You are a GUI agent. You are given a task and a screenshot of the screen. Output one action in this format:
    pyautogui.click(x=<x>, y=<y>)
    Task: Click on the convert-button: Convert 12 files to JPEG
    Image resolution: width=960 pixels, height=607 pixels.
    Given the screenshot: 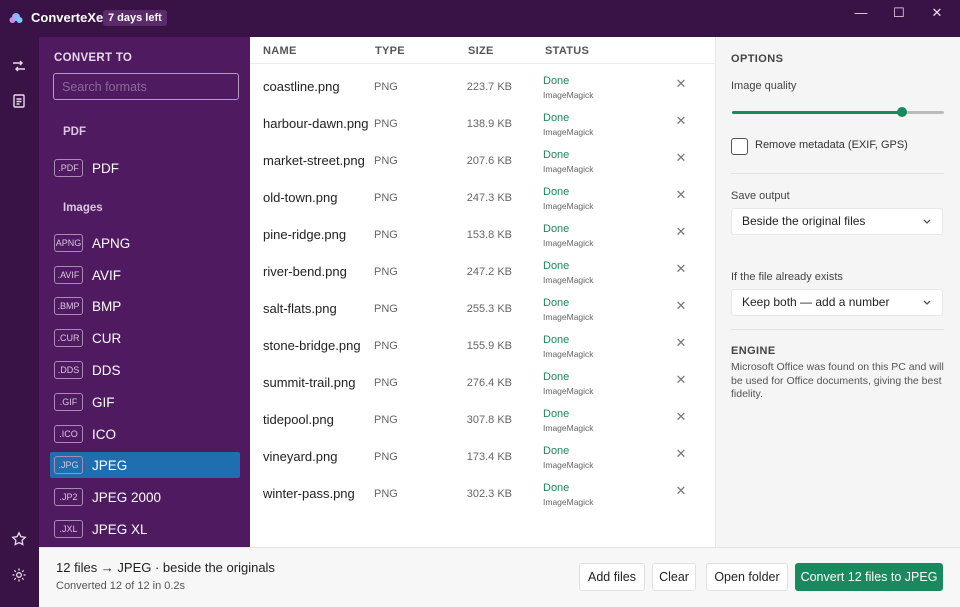 What is the action you would take?
    pyautogui.click(x=869, y=577)
    